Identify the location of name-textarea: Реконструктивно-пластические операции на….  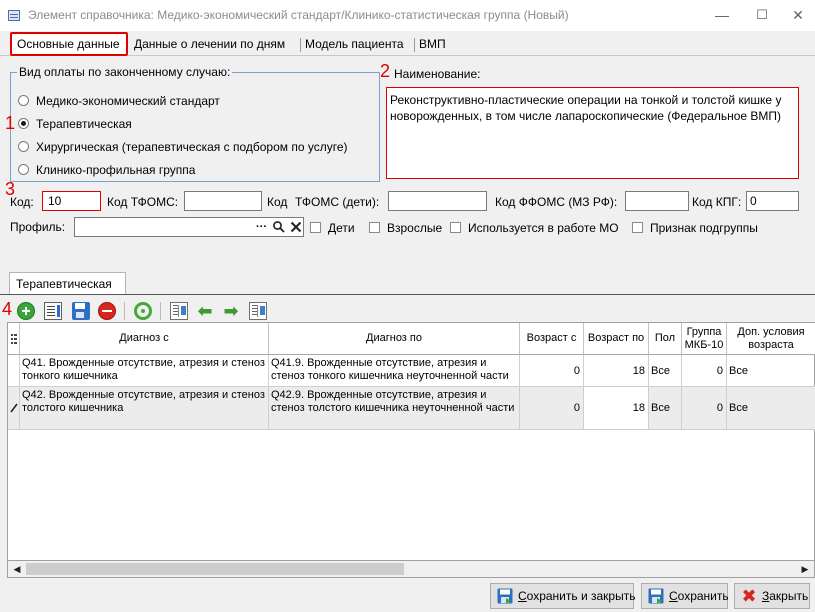
(592, 133).